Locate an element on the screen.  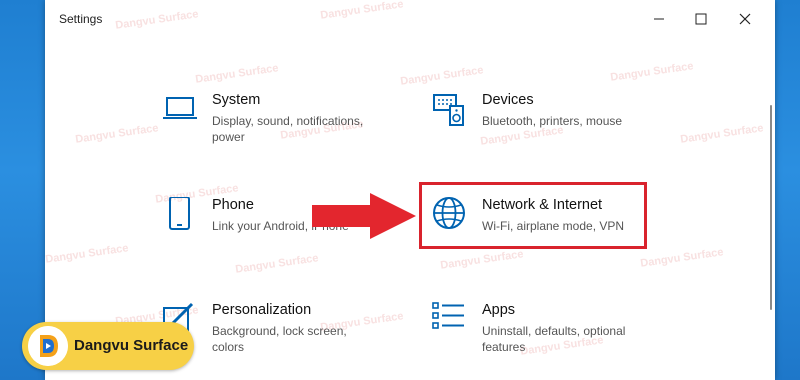
minimize-button is located at coordinates (659, 19).